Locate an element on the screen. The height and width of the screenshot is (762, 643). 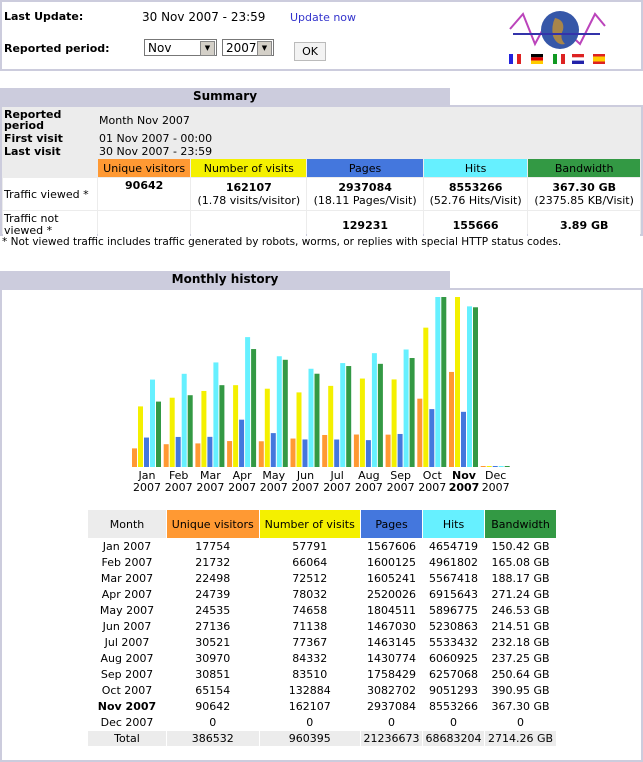
col-unique-visitors: Unique visitors is located at coordinates (144, 168).